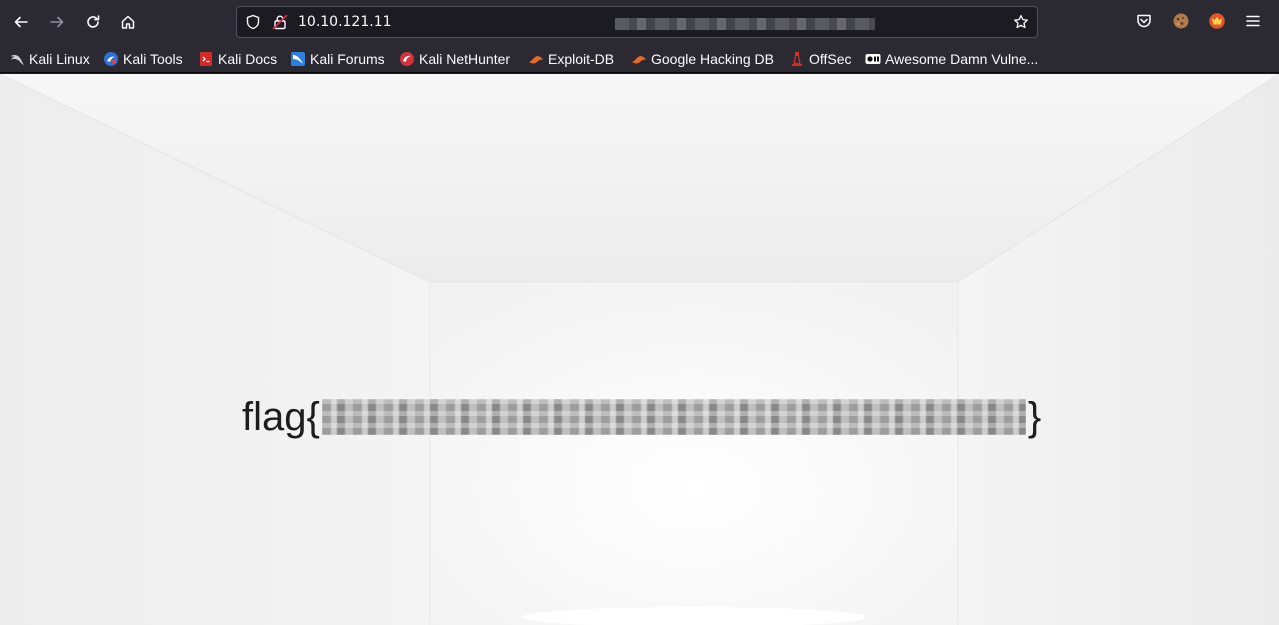  I want to click on exploit-db-icon, so click(536, 60).